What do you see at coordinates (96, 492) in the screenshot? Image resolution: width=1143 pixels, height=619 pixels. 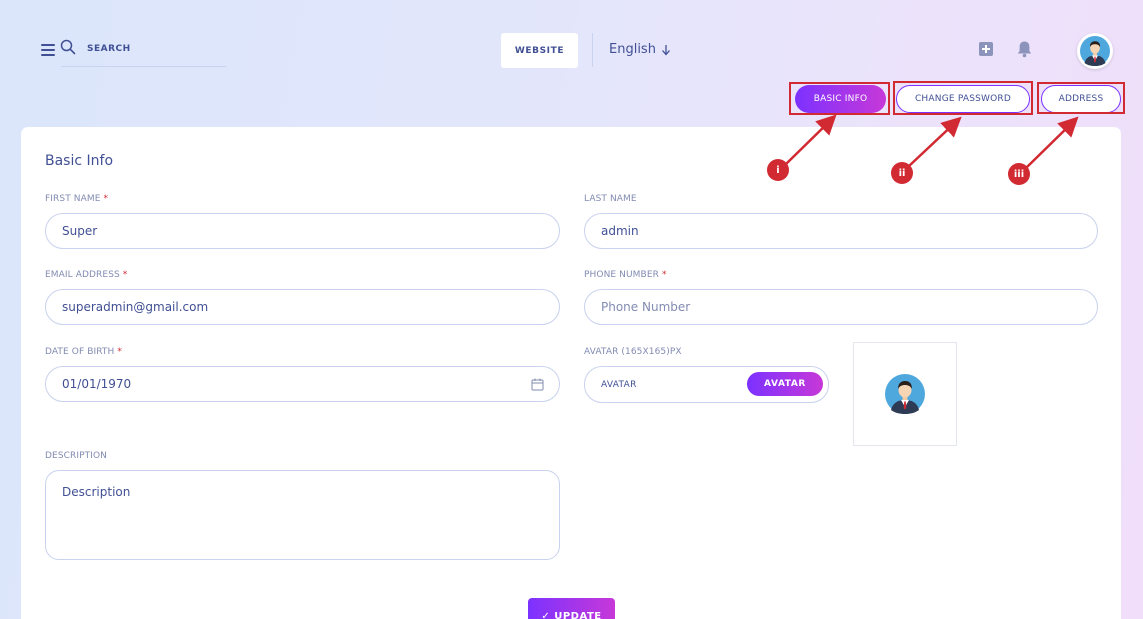 I see `description-placeholder: Description` at bounding box center [96, 492].